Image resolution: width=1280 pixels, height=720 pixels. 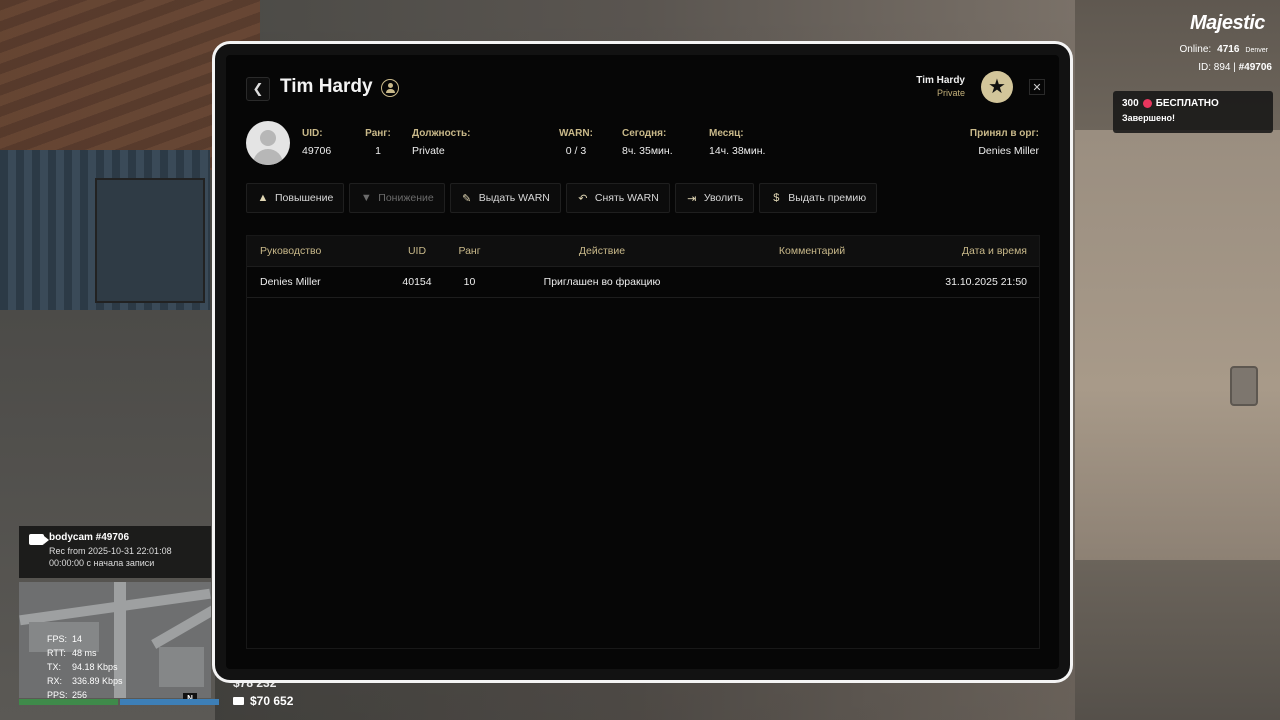 What do you see at coordinates (1195, 49) in the screenshot?
I see `online-label: Online:` at bounding box center [1195, 49].